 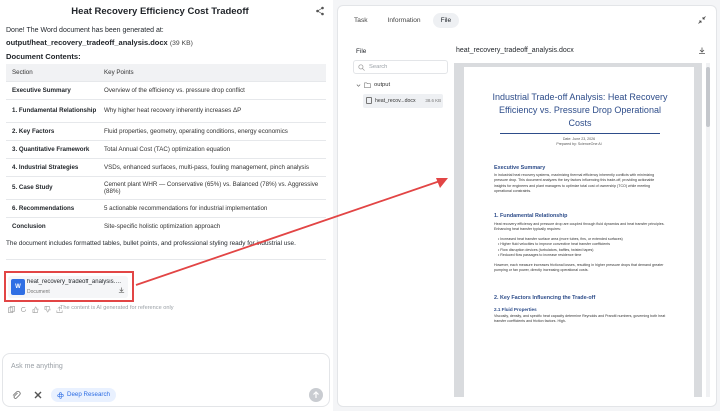 I want to click on doc-heading-sec1: 1. Fundamental Relationship, so click(x=531, y=216).